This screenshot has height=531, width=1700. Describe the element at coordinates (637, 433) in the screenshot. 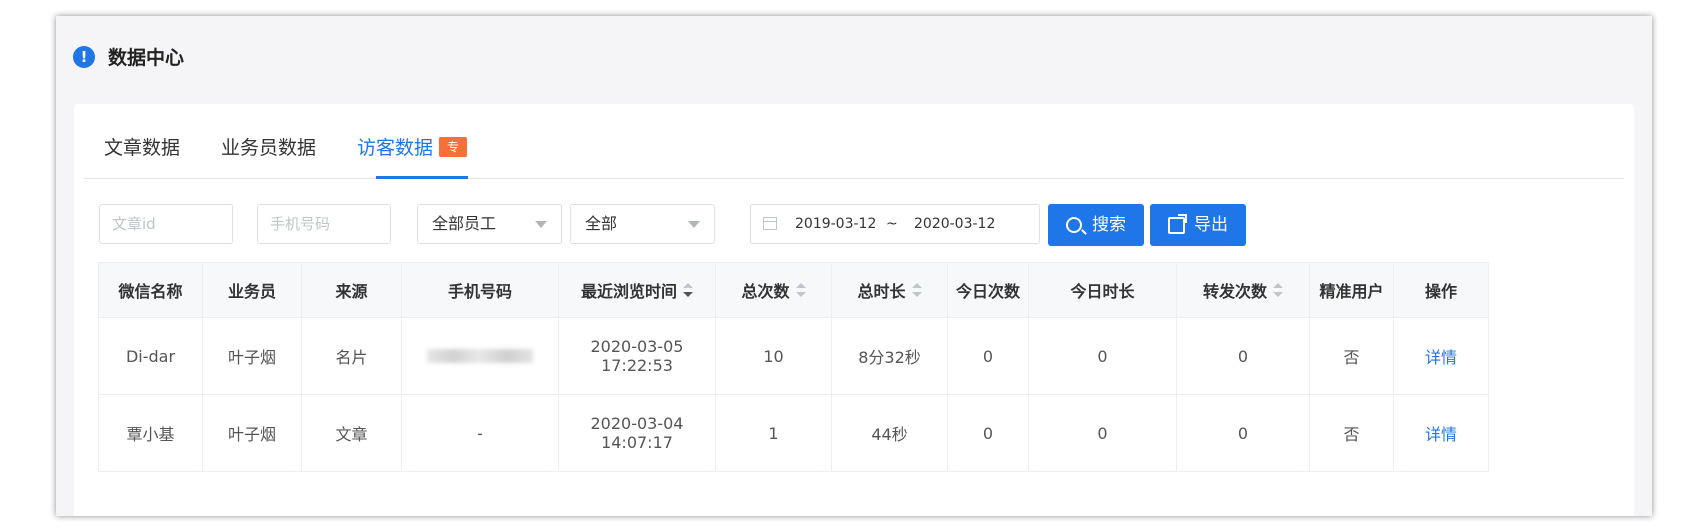

I see `cell-last-visit: 2020-03-04 14:07:17` at that location.